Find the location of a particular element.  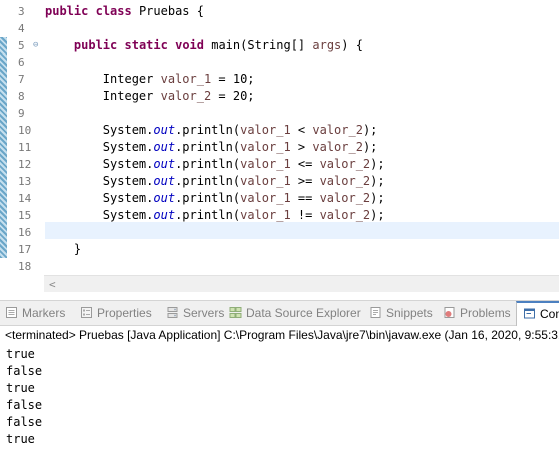

line-number: 5 is located at coordinates (21, 45).